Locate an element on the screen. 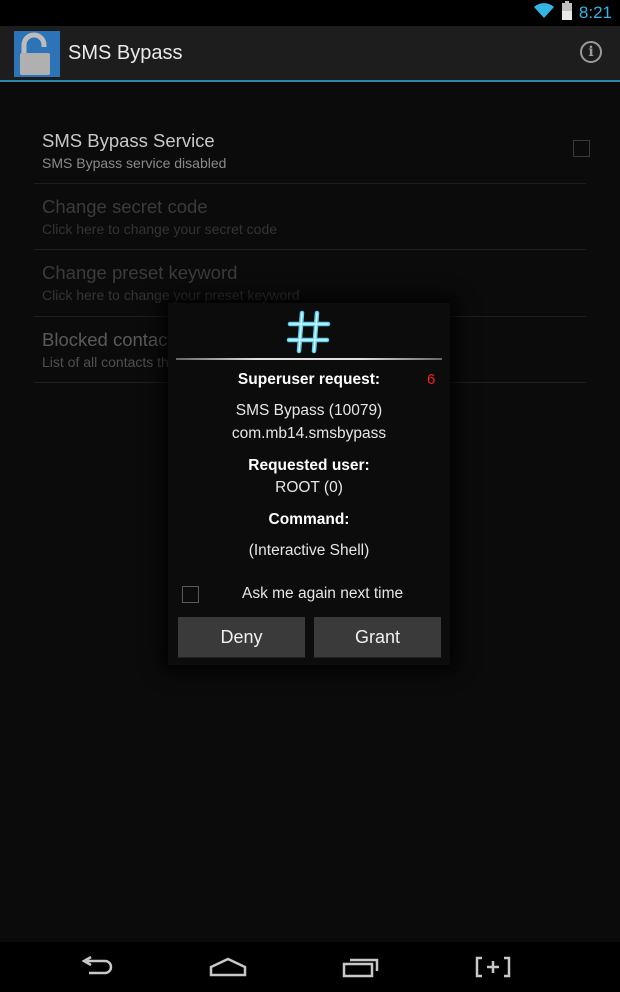 The width and height of the screenshot is (620, 992). home-icon is located at coordinates (228, 967).